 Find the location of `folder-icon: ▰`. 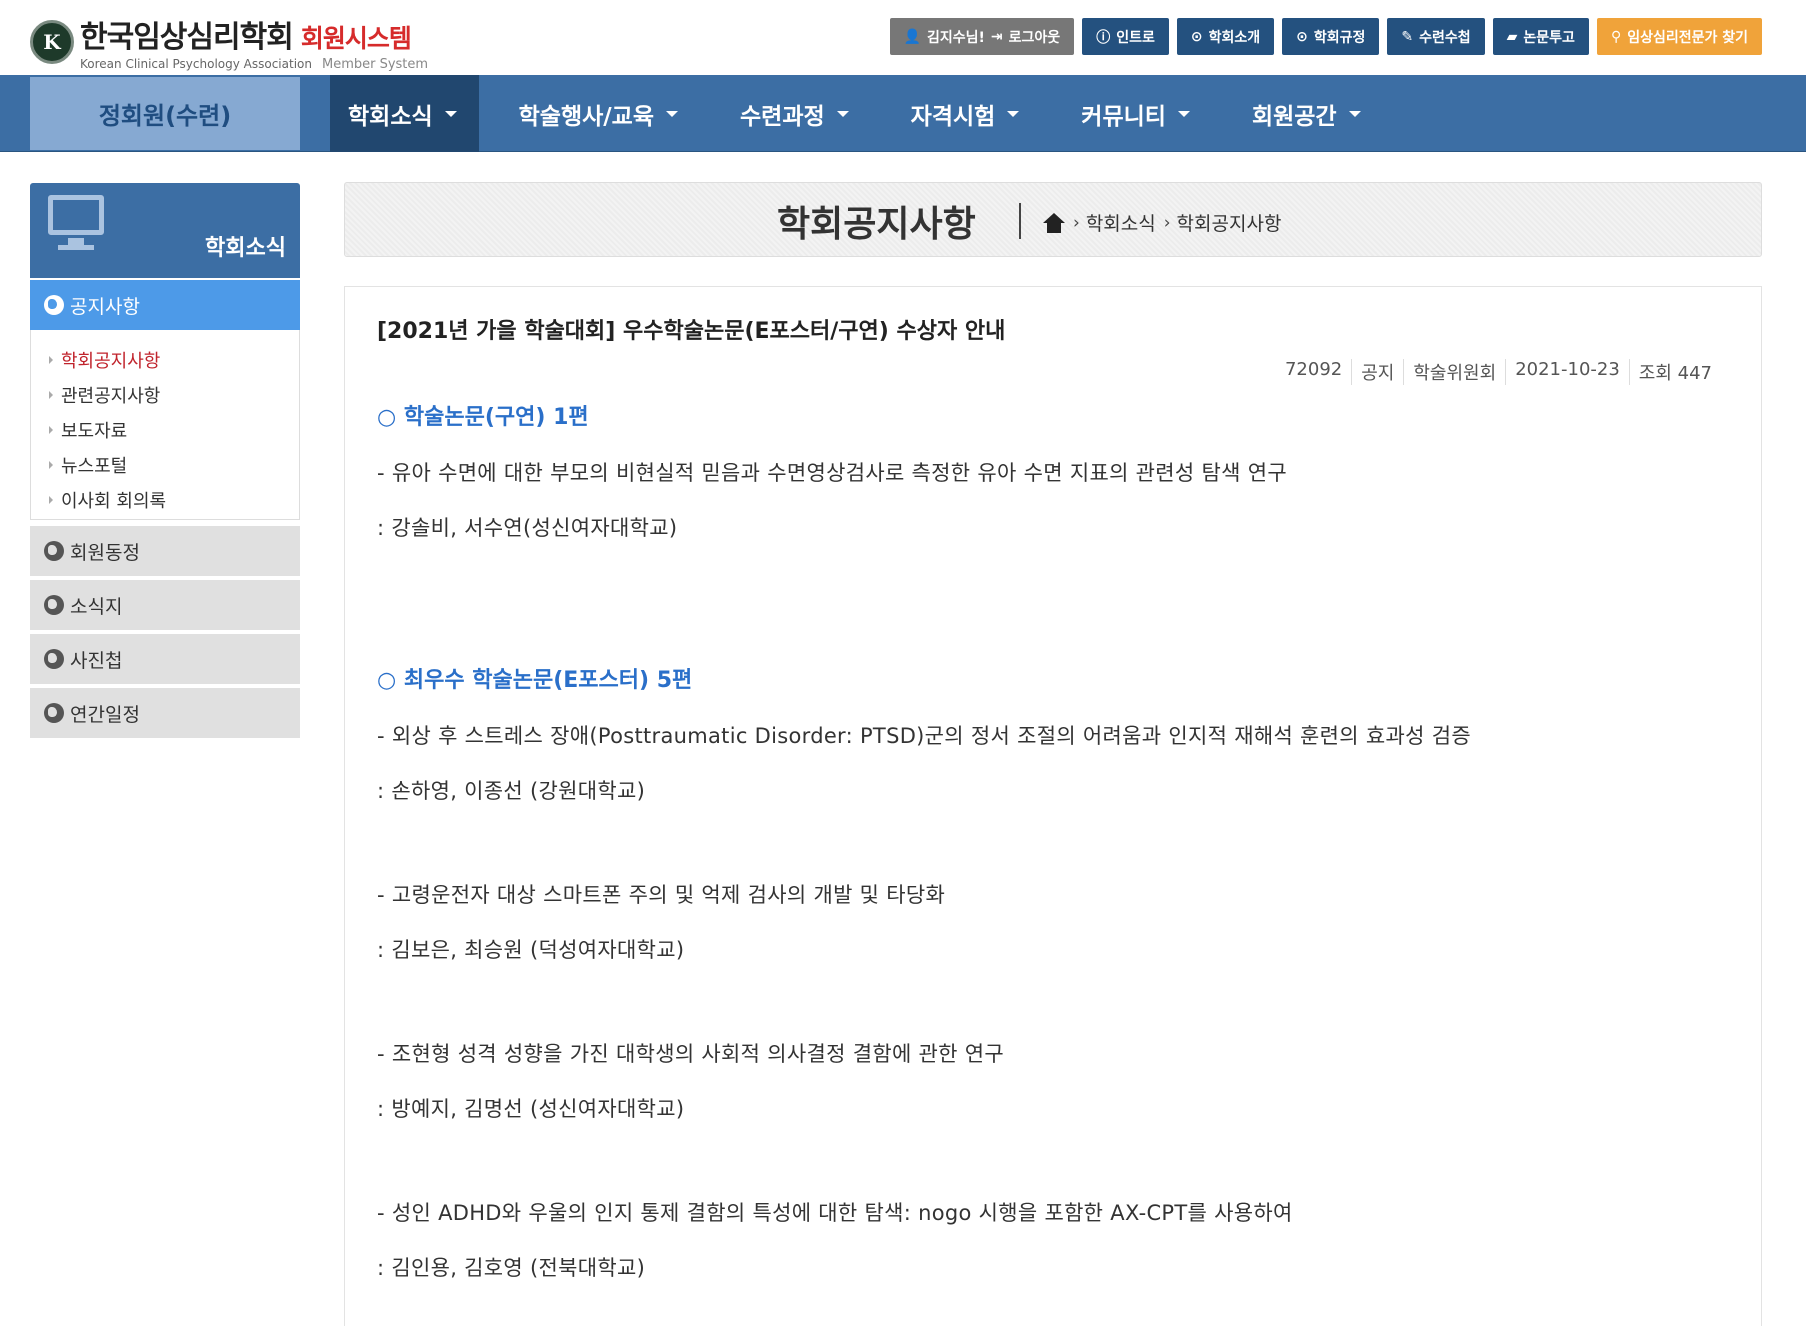

folder-icon: ▰ is located at coordinates (1512, 36).